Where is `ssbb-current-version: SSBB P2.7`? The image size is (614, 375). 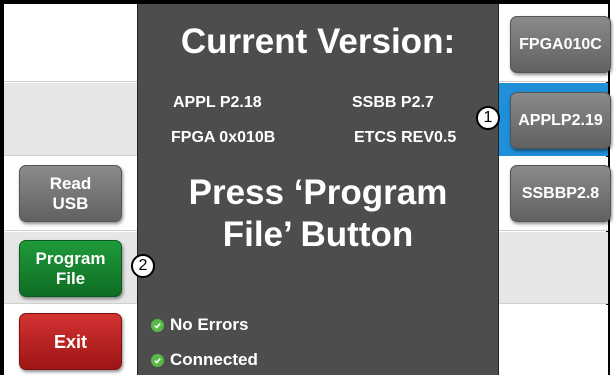 ssbb-current-version: SSBB P2.7 is located at coordinates (393, 102).